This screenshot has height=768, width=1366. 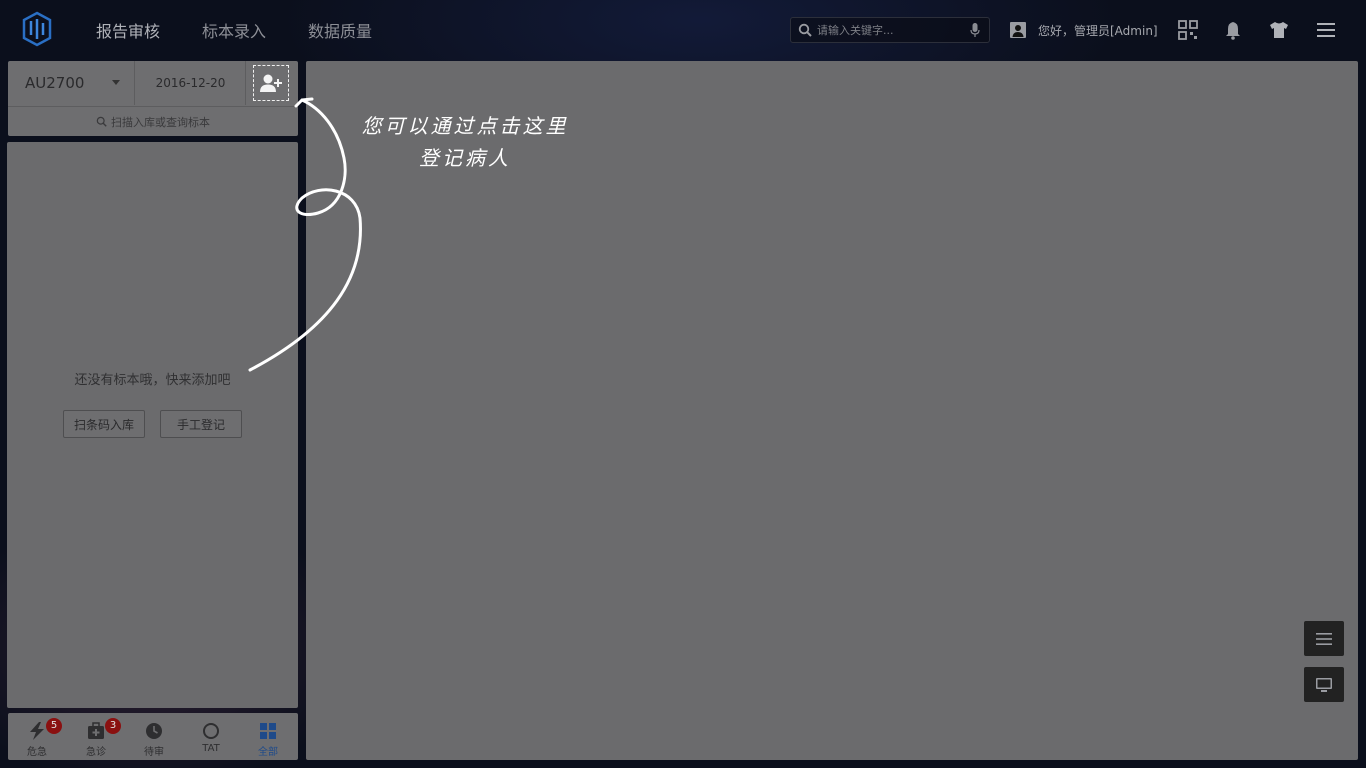 I want to click on device-select: AU2700, so click(x=71, y=83).